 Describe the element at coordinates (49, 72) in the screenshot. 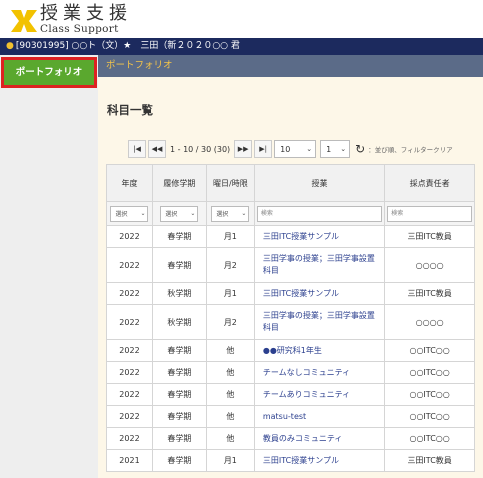

I see `portfolio-button: ポートフォリオ` at that location.